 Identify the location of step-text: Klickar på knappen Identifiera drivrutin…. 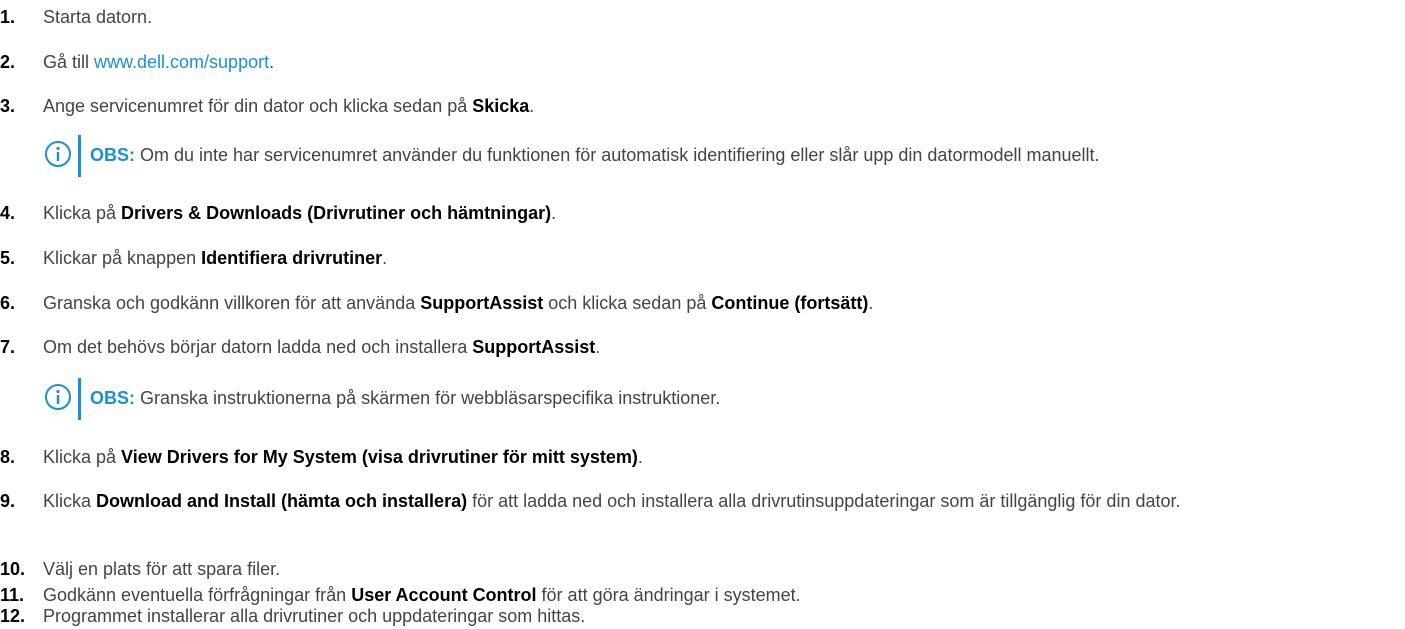
(215, 258).